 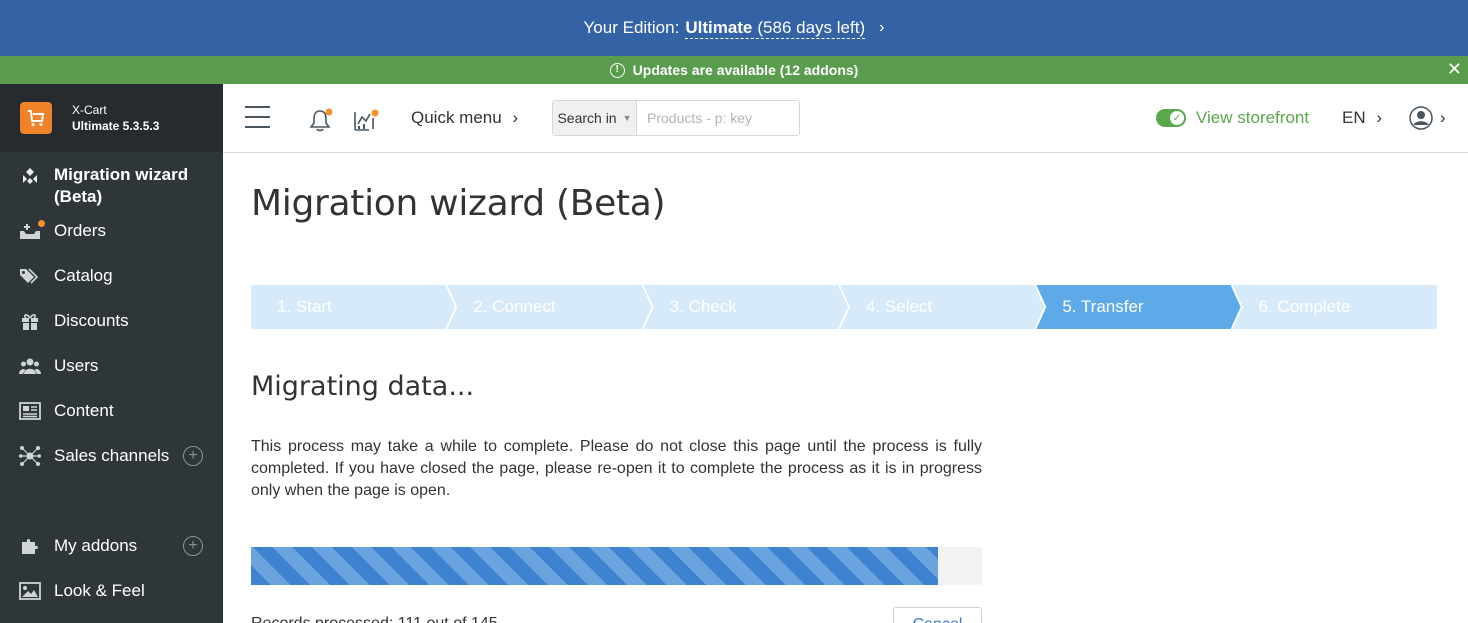 I want to click on sidebar-item-label: Catalog, so click(x=83, y=275).